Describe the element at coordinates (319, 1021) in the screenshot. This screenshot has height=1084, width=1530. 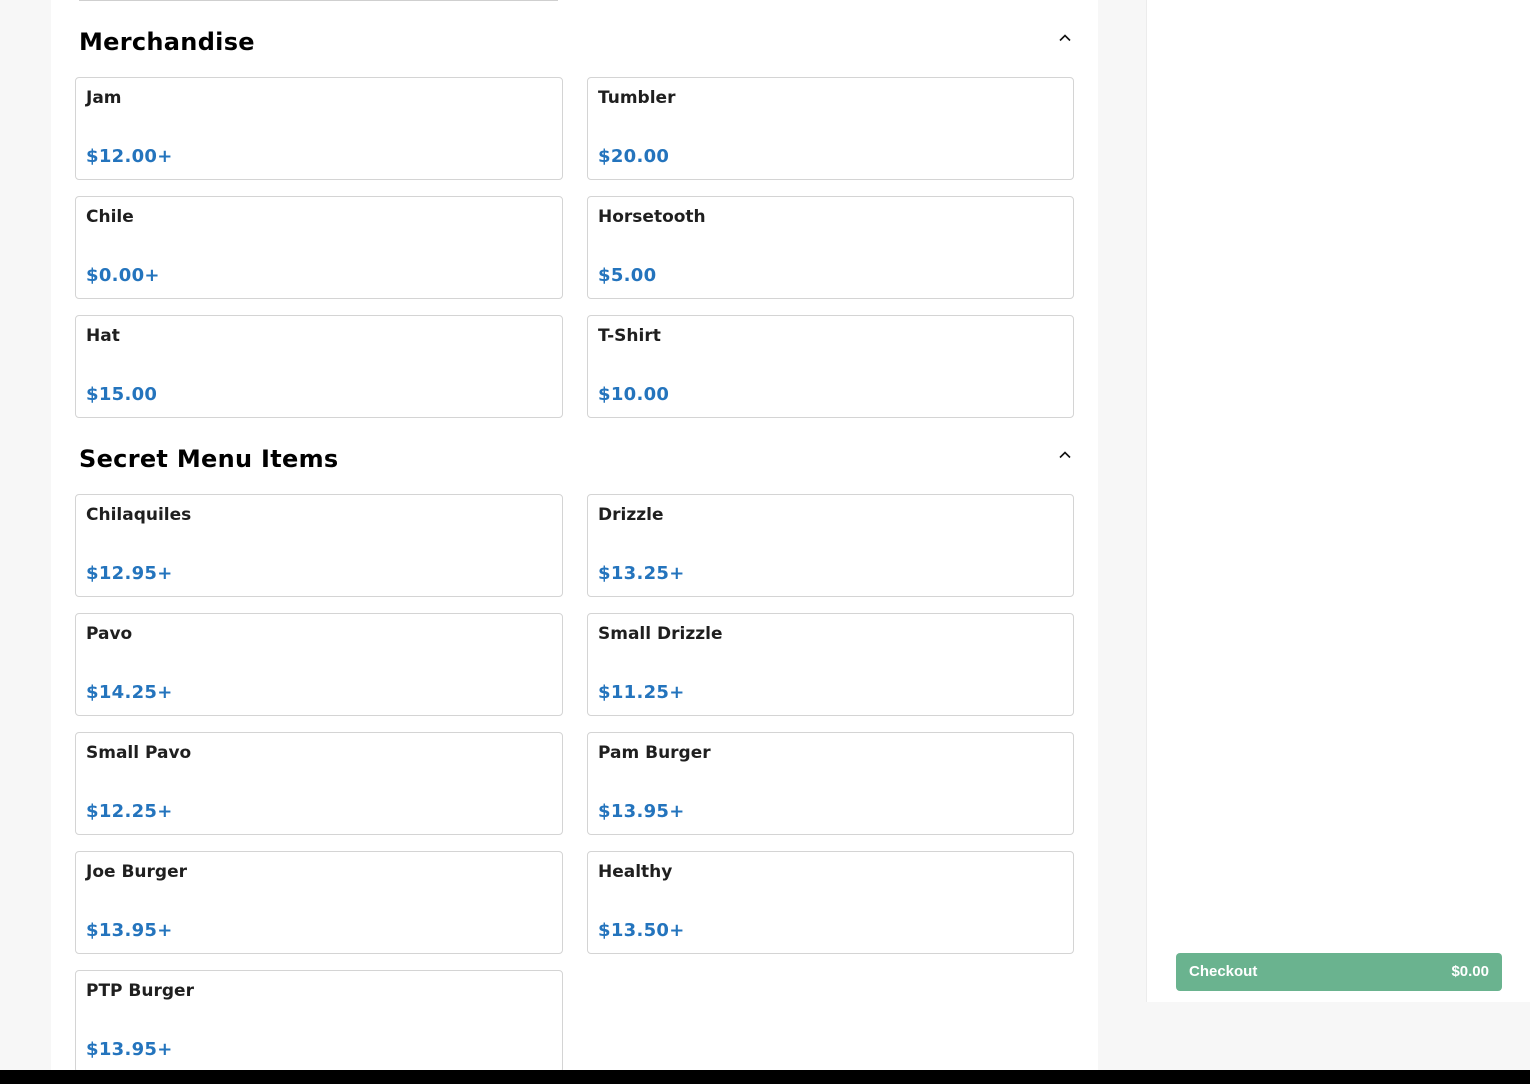
I see `menu-item-card: PTP Burger $13.95+` at that location.